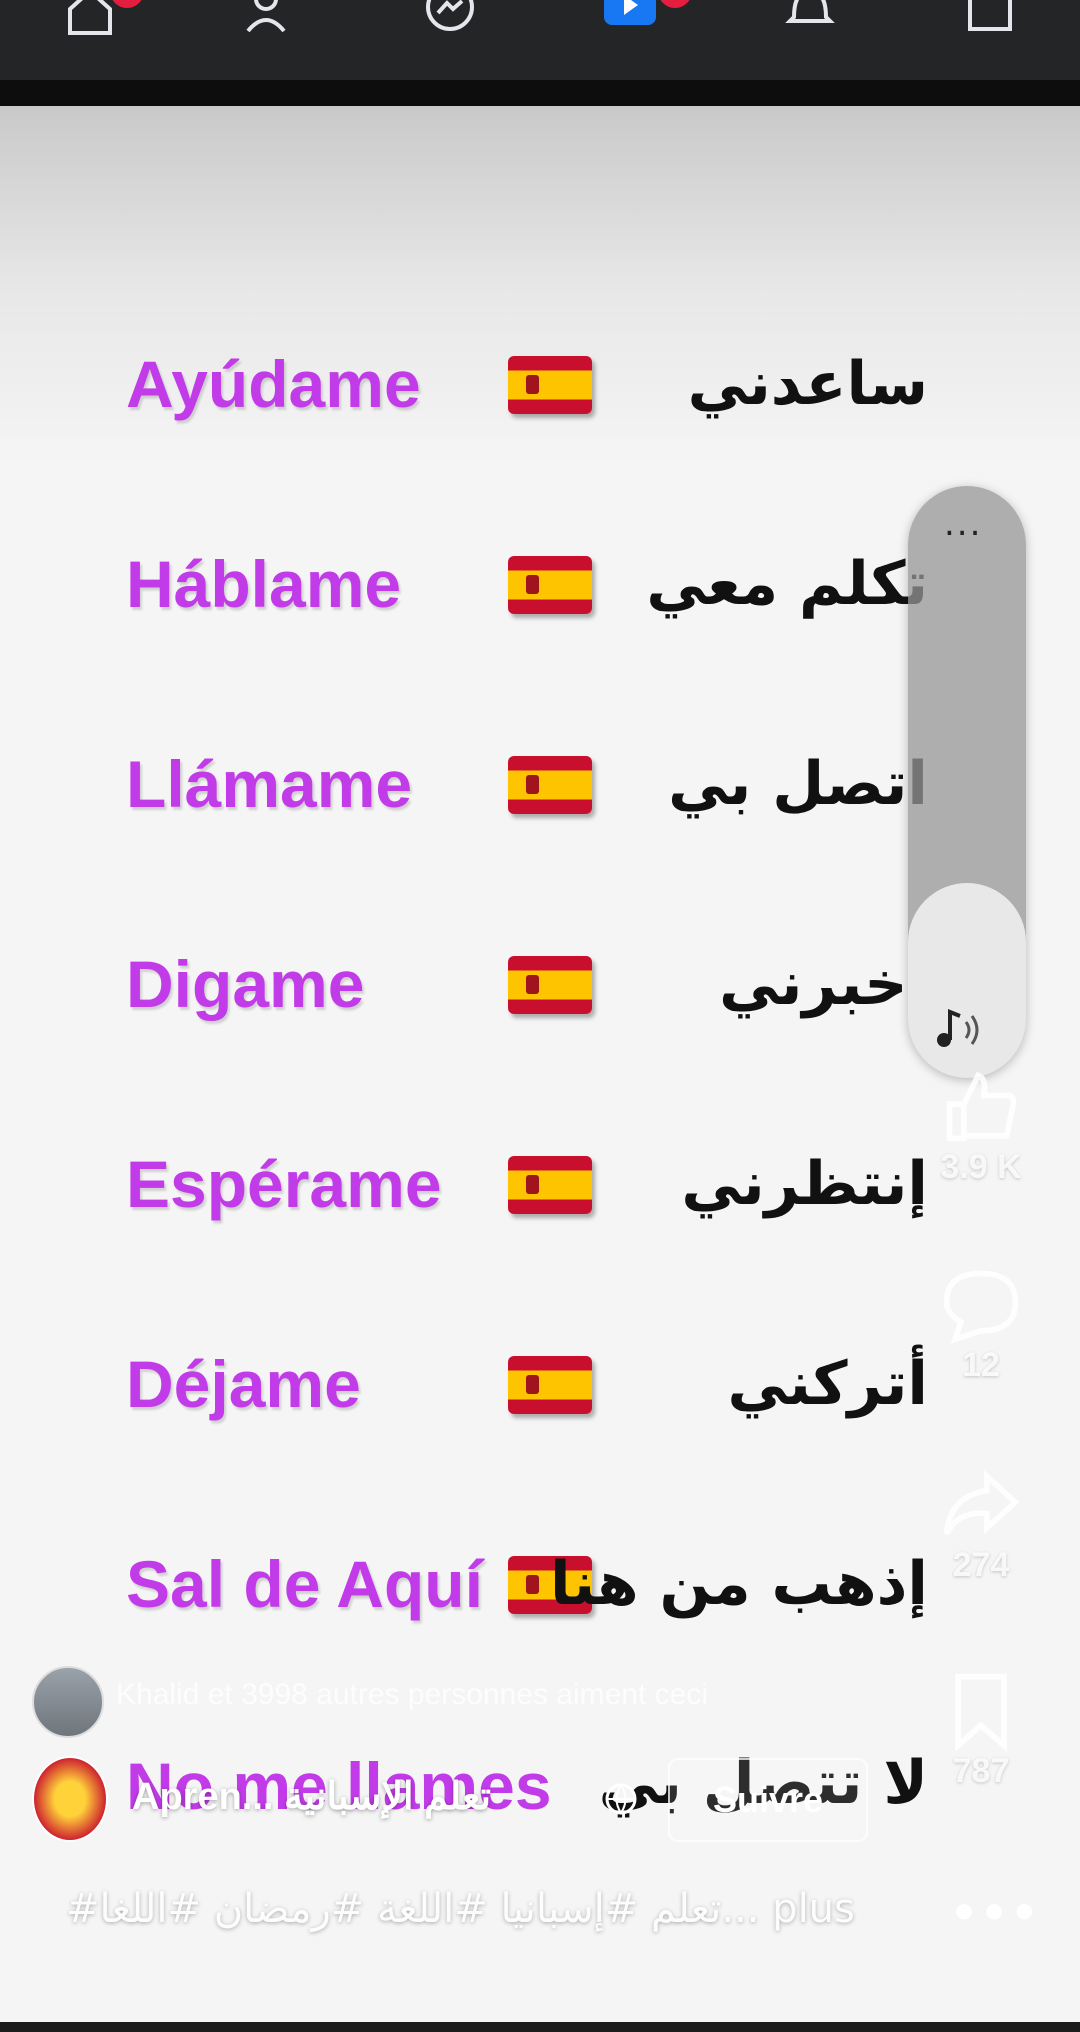  I want to click on spanish-word: Digame, so click(245, 984).